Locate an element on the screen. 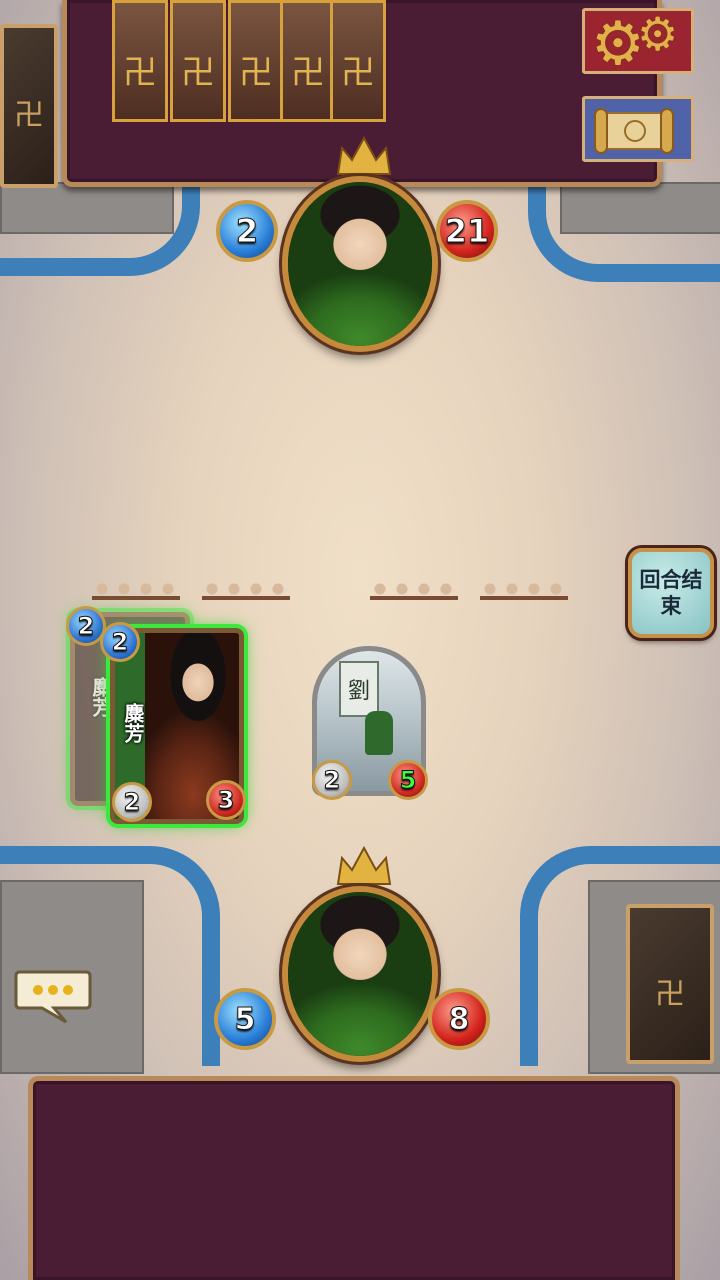  enemy-hero-image is located at coordinates (360, 264).